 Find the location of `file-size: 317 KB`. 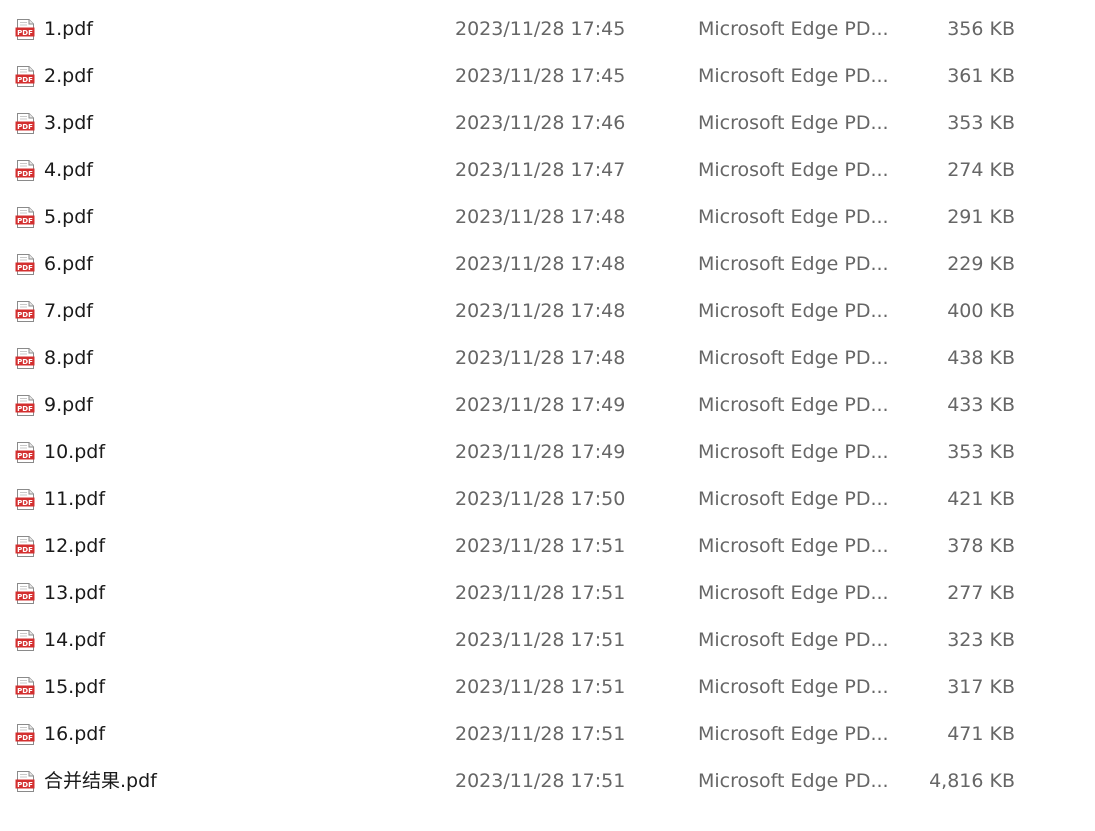

file-size: 317 KB is located at coordinates (981, 687).